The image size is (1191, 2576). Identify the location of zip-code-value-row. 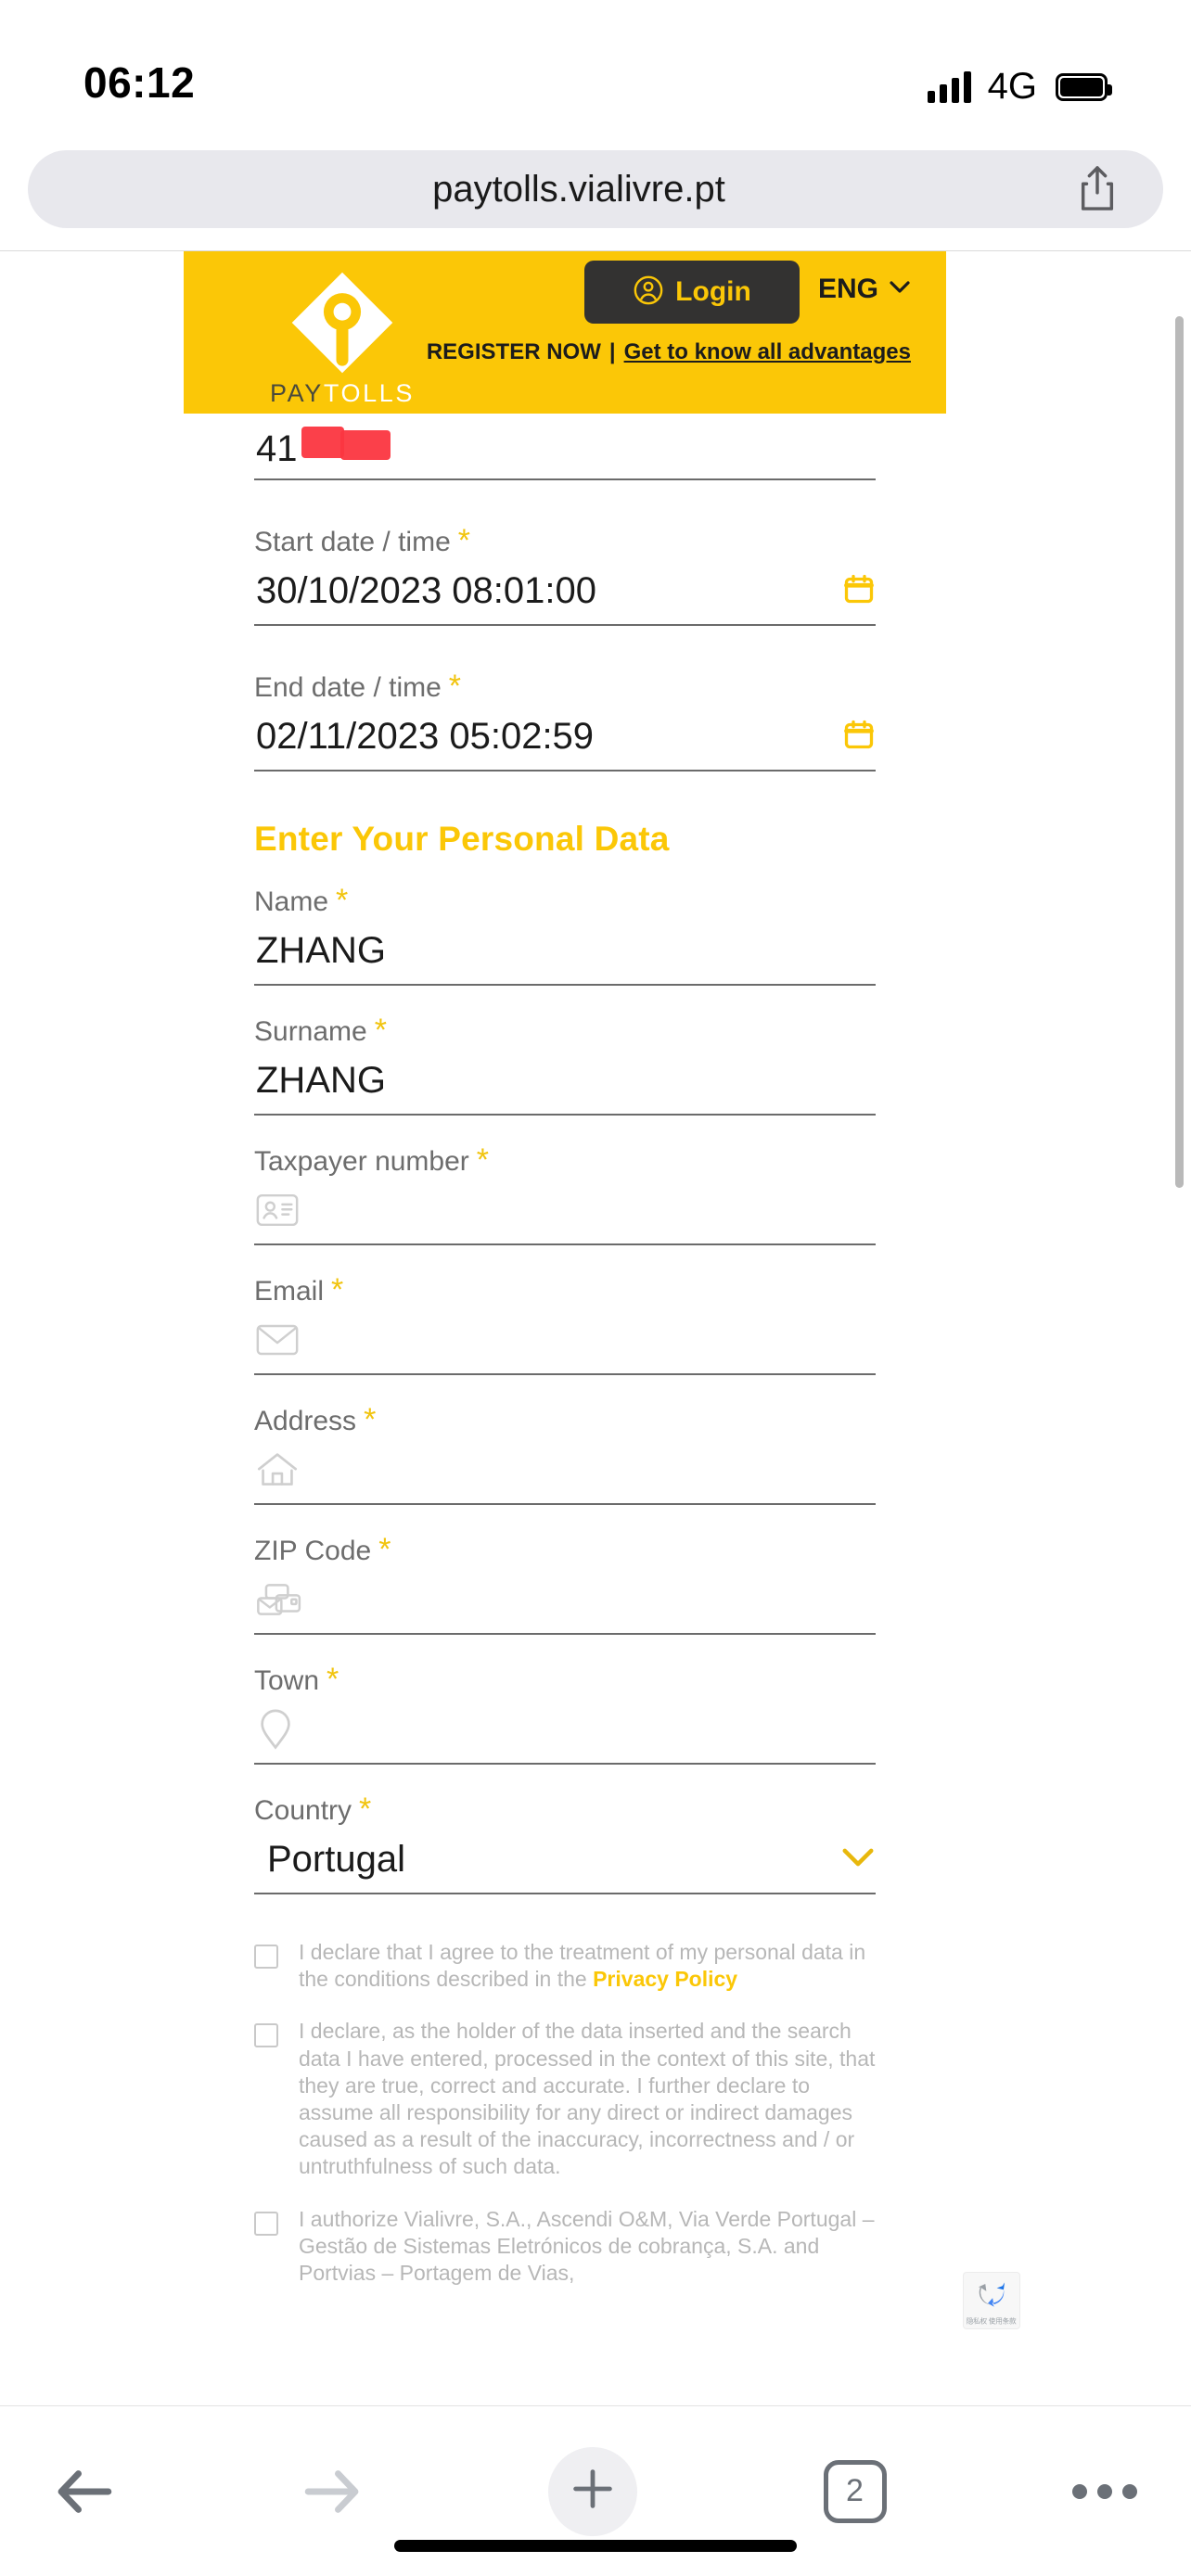
(565, 1600).